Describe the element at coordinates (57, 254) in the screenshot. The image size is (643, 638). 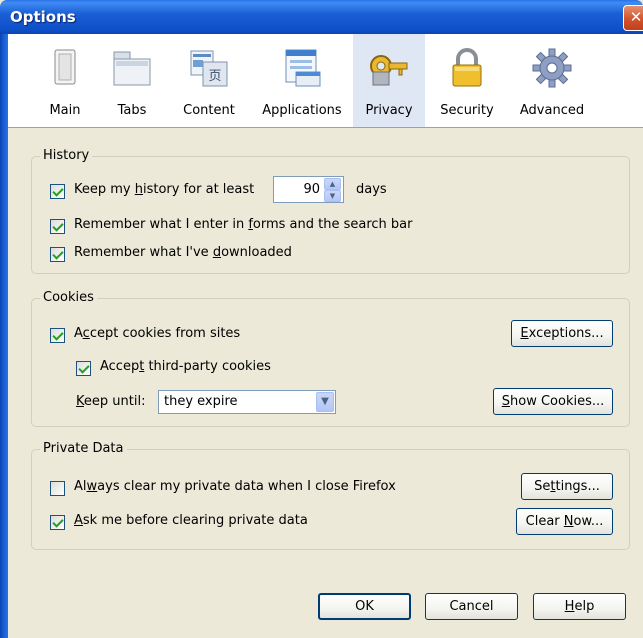
I see `remember-downloads-checkbox` at that location.